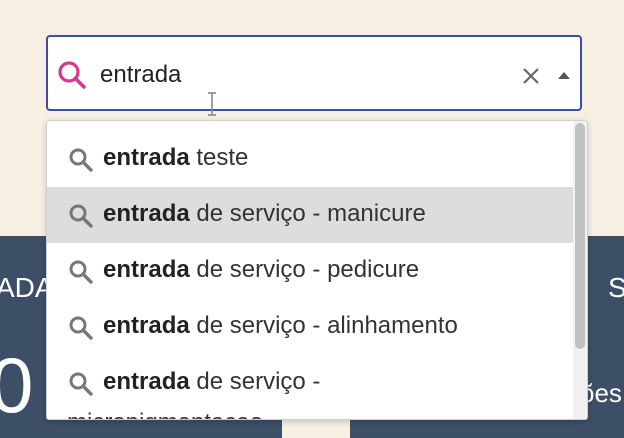  What do you see at coordinates (219, 157) in the screenshot?
I see `suggestion-rest: teste` at bounding box center [219, 157].